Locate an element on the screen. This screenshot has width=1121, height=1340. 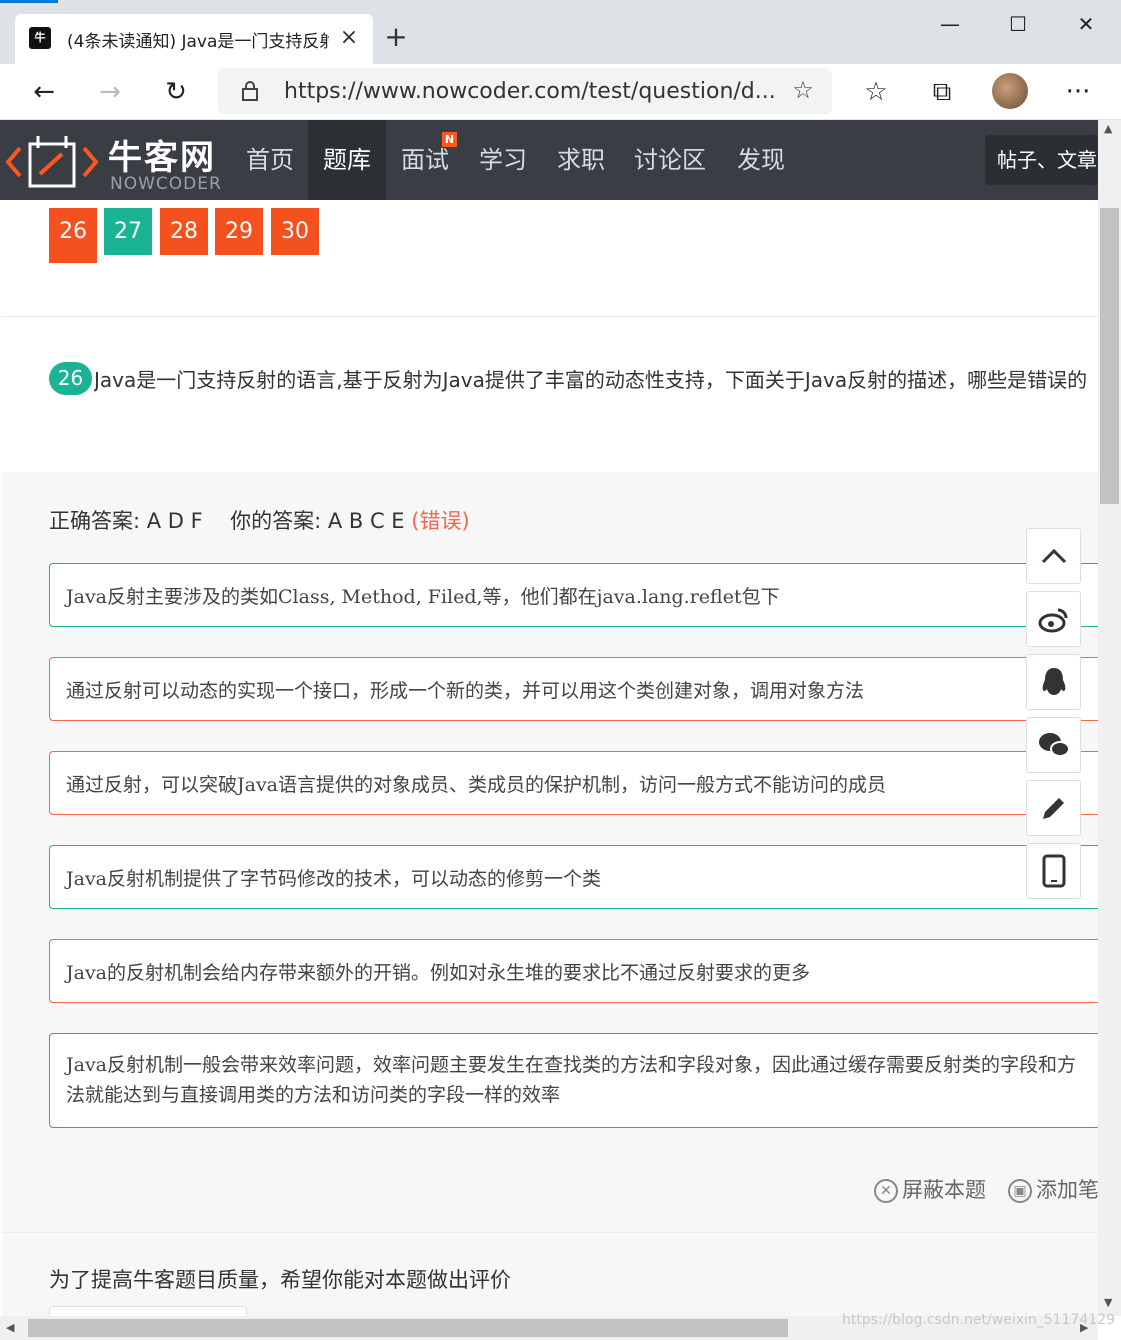
close-circle-icon: ✕ is located at coordinates (886, 1191).